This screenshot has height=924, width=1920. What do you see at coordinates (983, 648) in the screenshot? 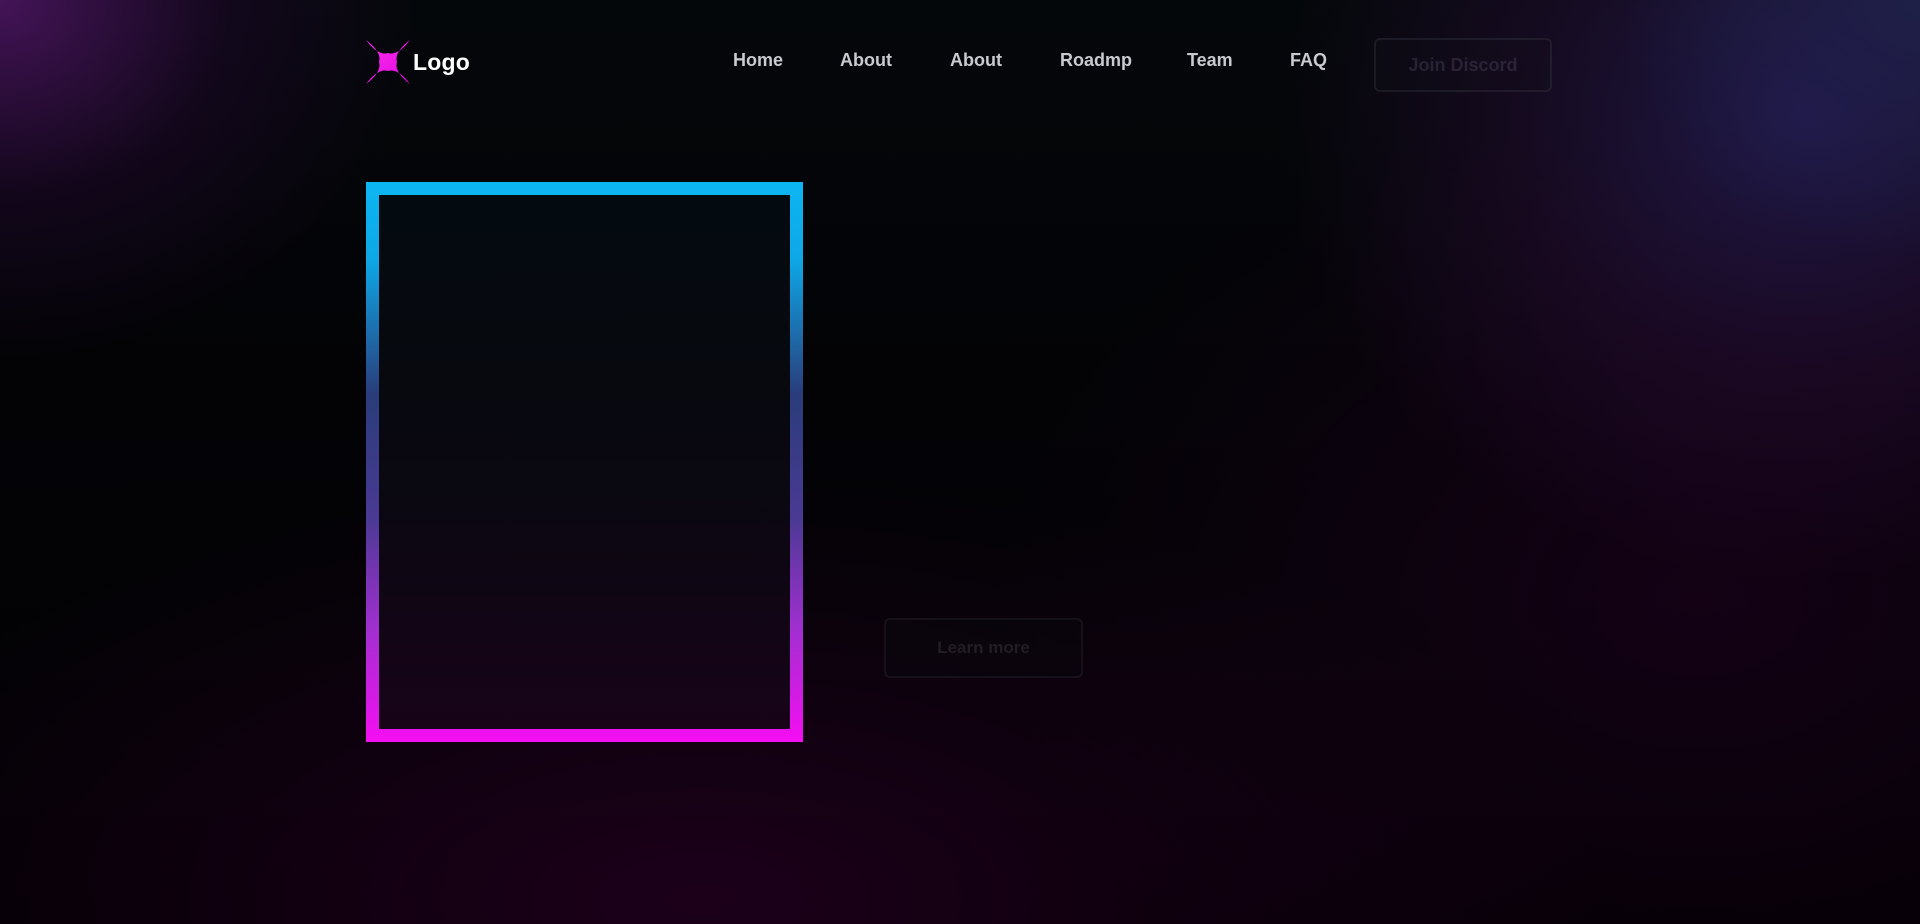
I see `learn-more-button: Learn more` at bounding box center [983, 648].